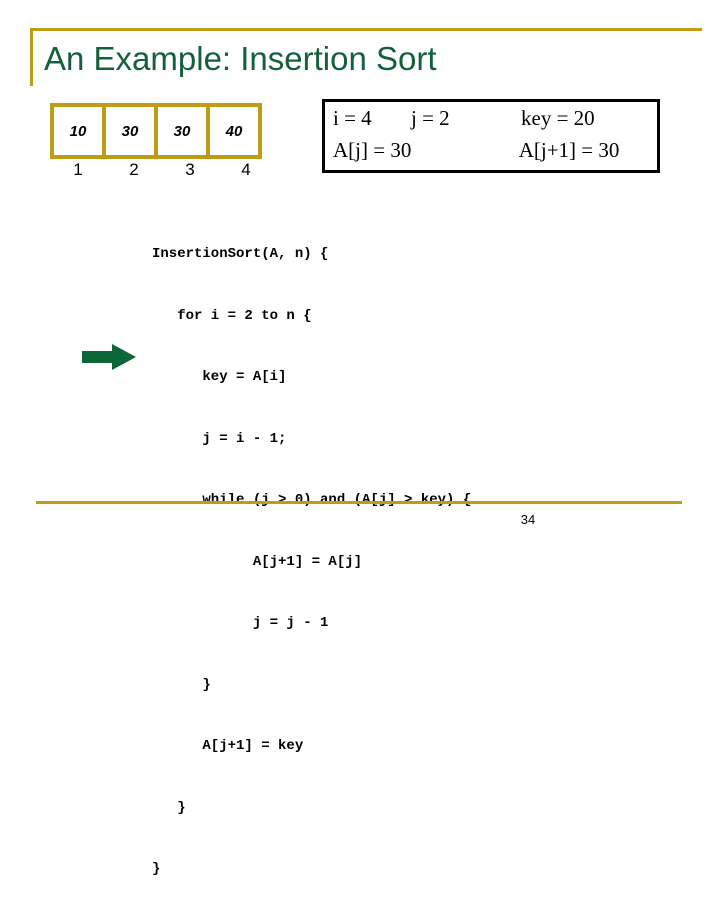  What do you see at coordinates (372, 150) in the screenshot?
I see `variable-a-j: A[j] = 30` at bounding box center [372, 150].